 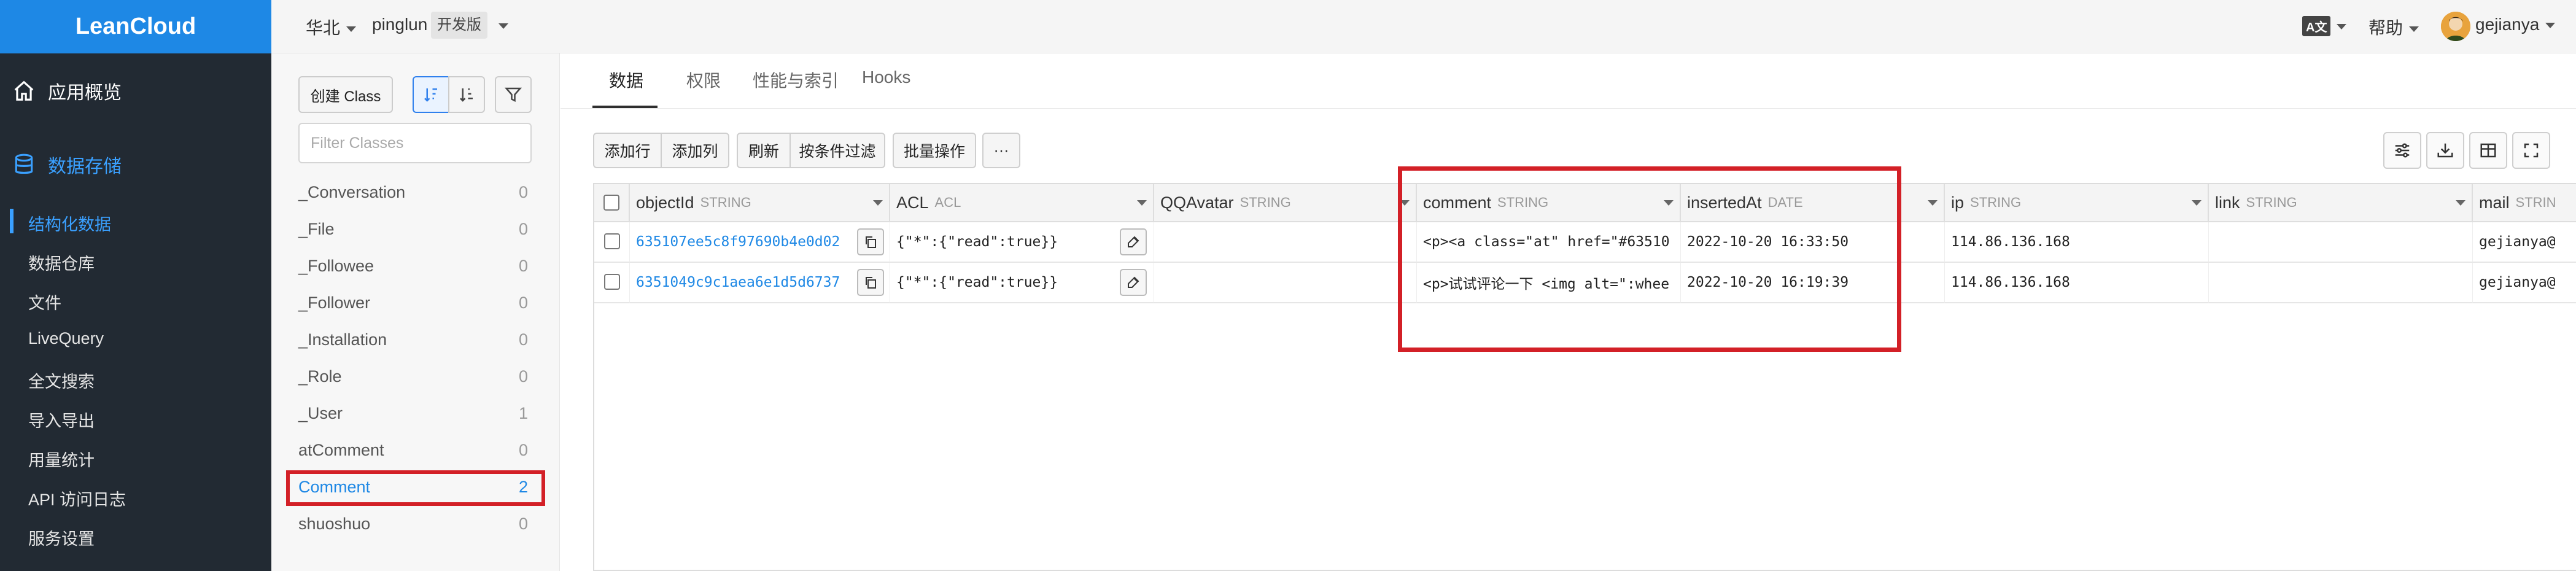 I want to click on app-name: pinglun, so click(x=400, y=24).